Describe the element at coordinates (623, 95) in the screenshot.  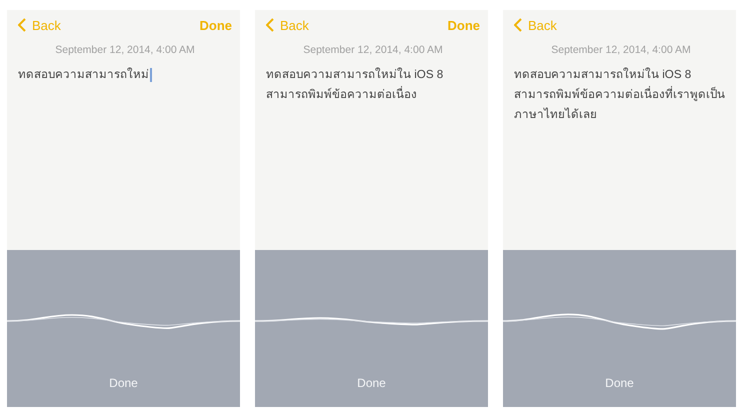
I see `note-text: ทดสอบความสามารถใหม่ใน iOS 8 สามารถพิมพ์ข้อความต่อเนื่องที่เราพูดเป็นภาษาไทยได้เลย` at that location.